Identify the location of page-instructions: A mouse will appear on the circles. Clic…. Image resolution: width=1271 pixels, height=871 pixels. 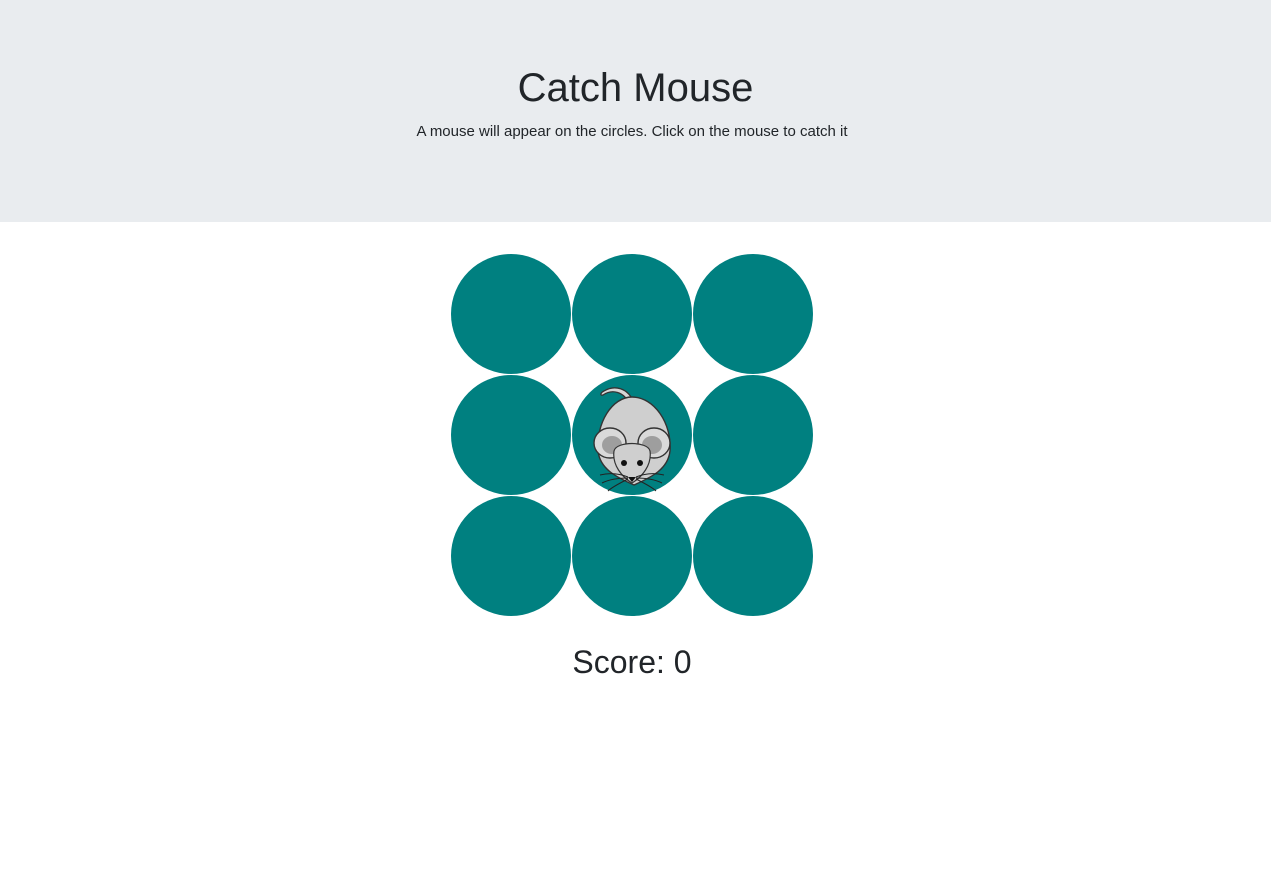
(632, 131).